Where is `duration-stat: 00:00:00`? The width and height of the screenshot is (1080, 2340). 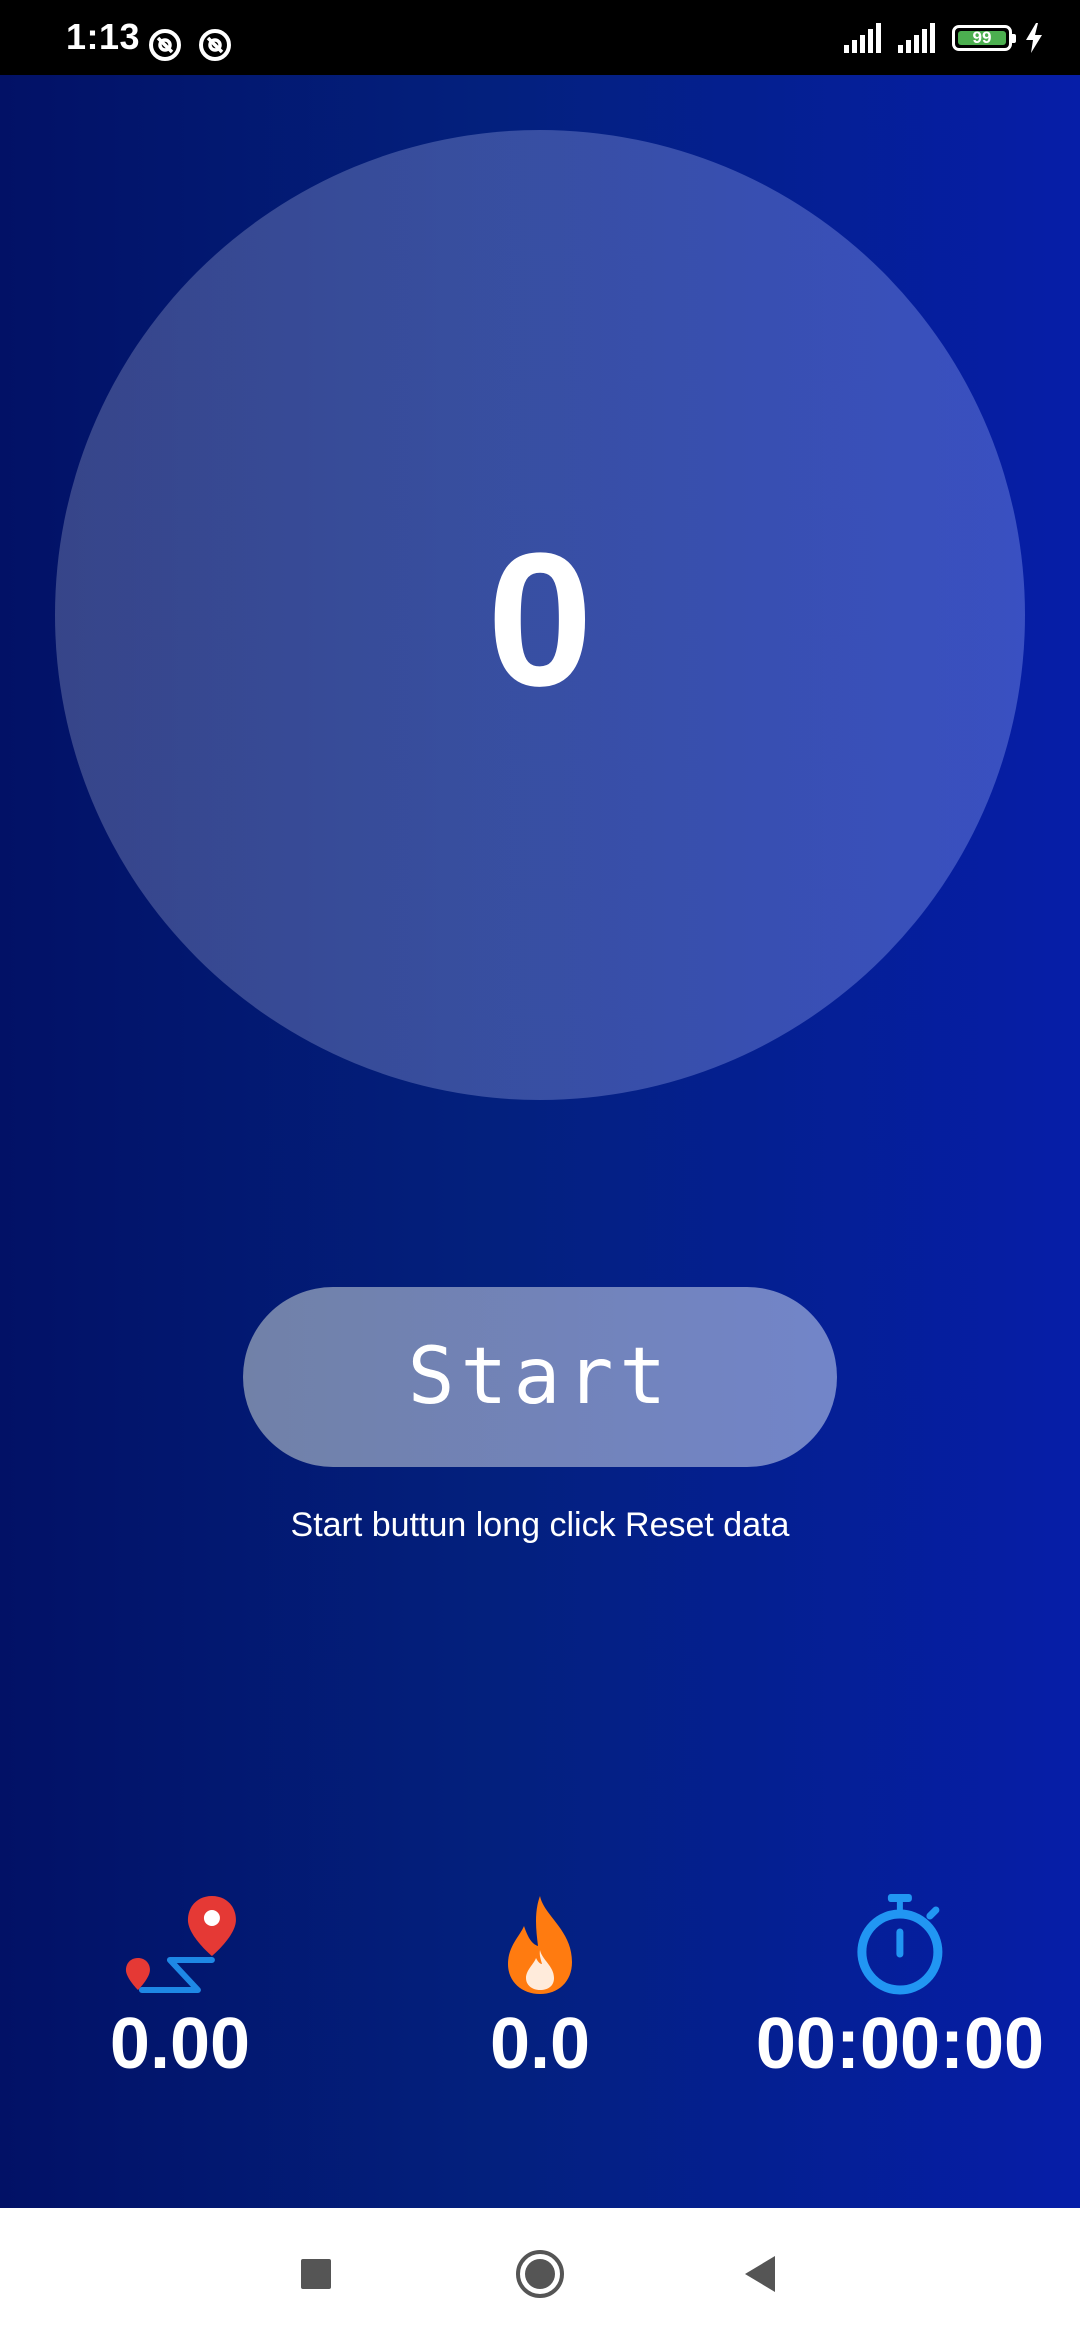
duration-stat: 00:00:00 is located at coordinates (900, 1987).